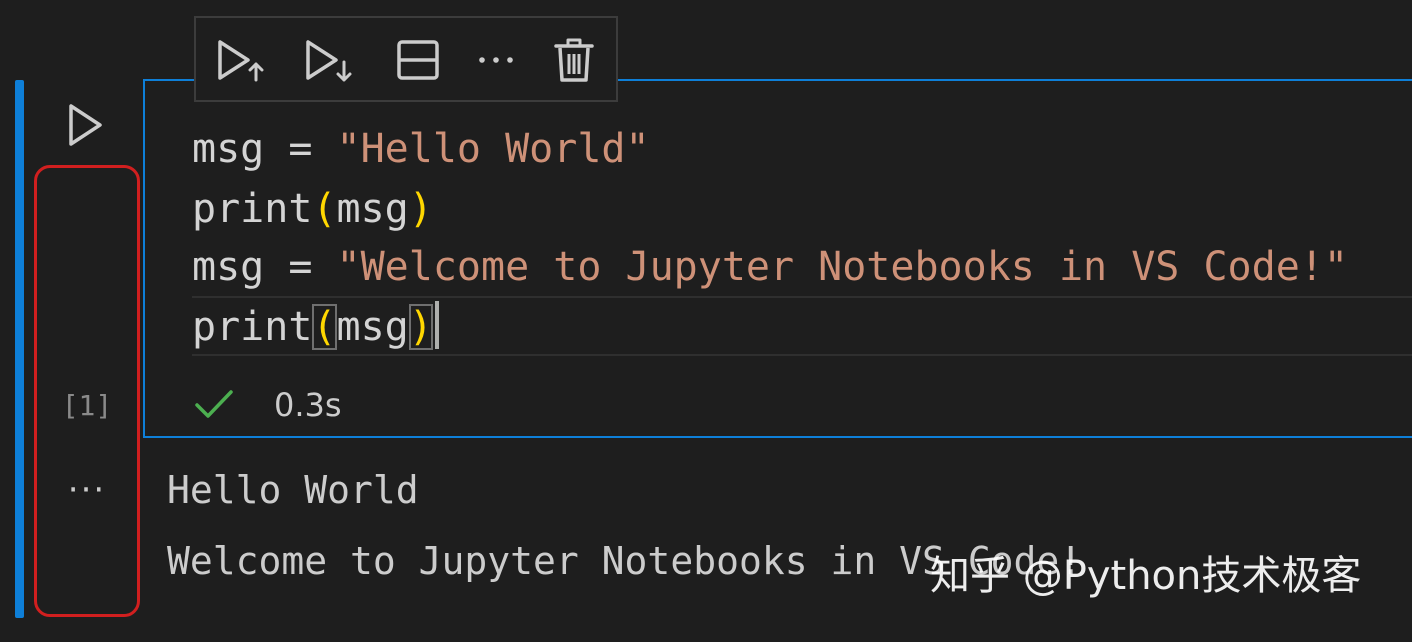 The width and height of the screenshot is (1412, 642). What do you see at coordinates (308, 405) in the screenshot?
I see `execution-duration: 0.3s` at bounding box center [308, 405].